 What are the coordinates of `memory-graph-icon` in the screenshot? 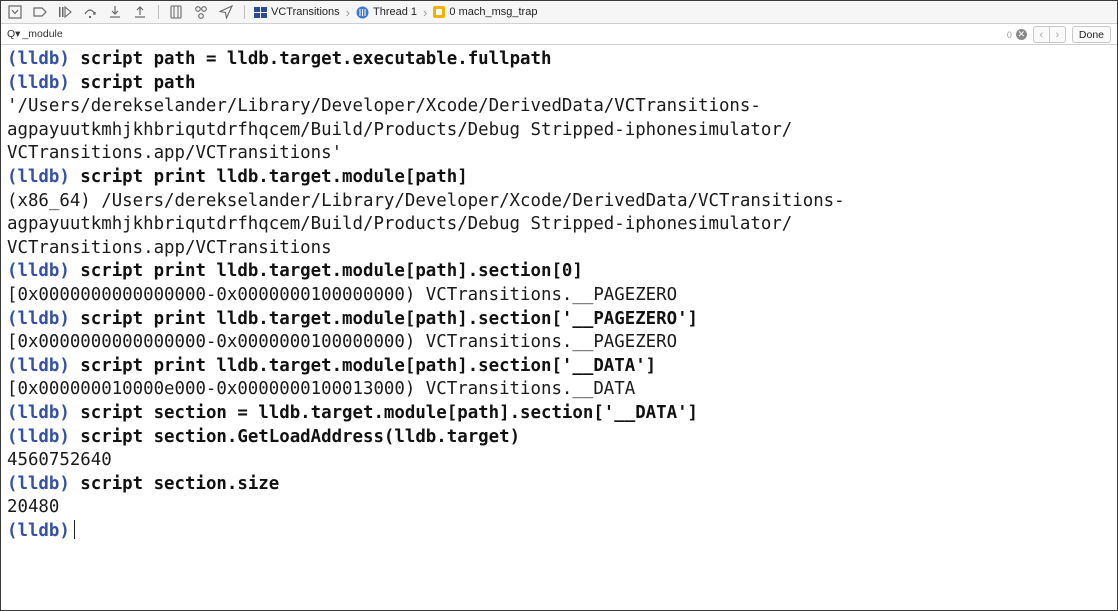 It's located at (201, 12).